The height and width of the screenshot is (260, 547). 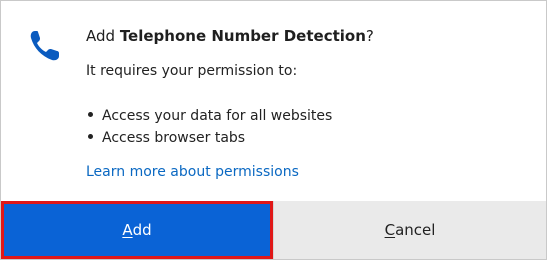 What do you see at coordinates (192, 172) in the screenshot?
I see `learn-more-link: Learn more about permissions` at bounding box center [192, 172].